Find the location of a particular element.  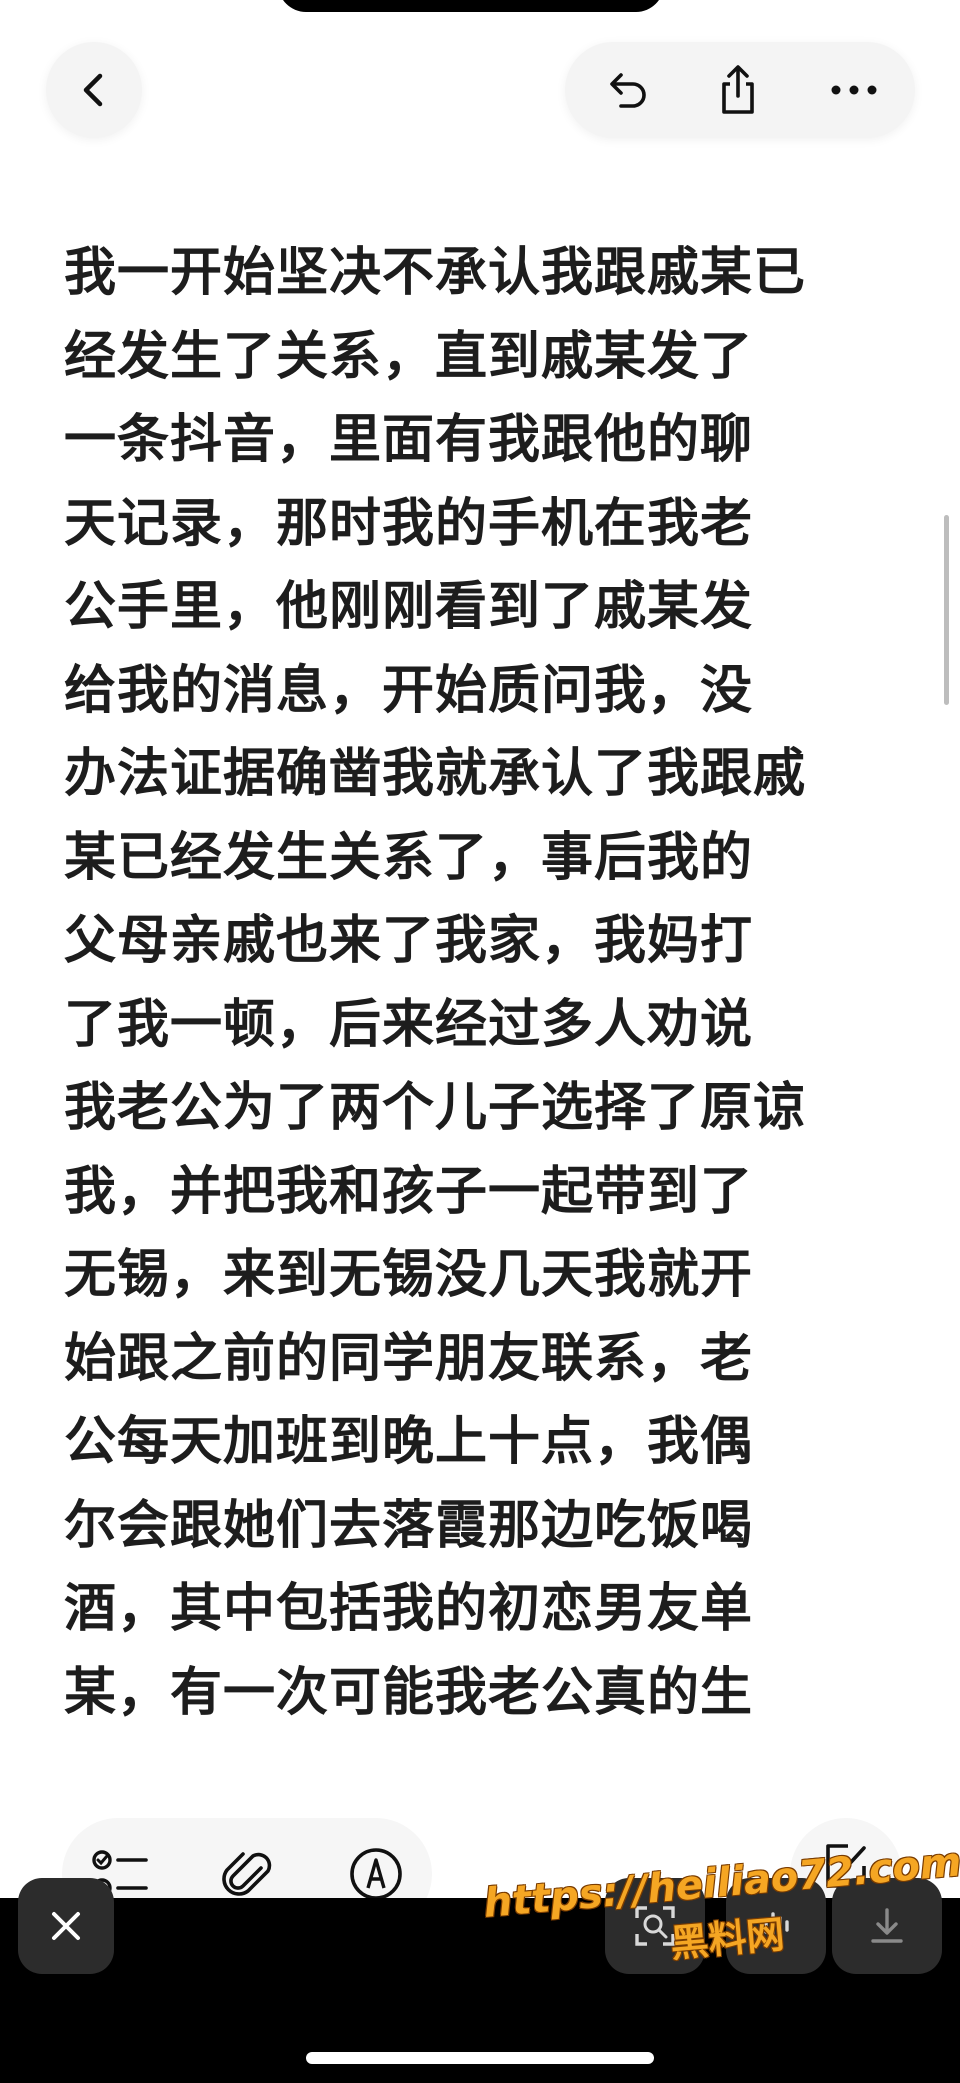

note-line: 公每天加班到晚上十点，我偶 is located at coordinates (409, 1442).